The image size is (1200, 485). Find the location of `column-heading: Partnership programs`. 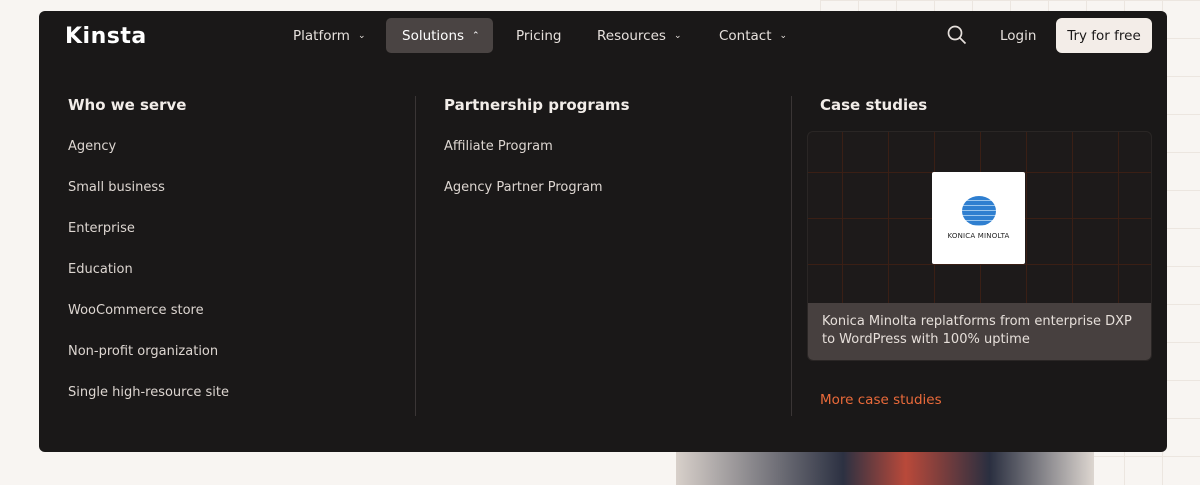

column-heading: Partnership programs is located at coordinates (537, 105).